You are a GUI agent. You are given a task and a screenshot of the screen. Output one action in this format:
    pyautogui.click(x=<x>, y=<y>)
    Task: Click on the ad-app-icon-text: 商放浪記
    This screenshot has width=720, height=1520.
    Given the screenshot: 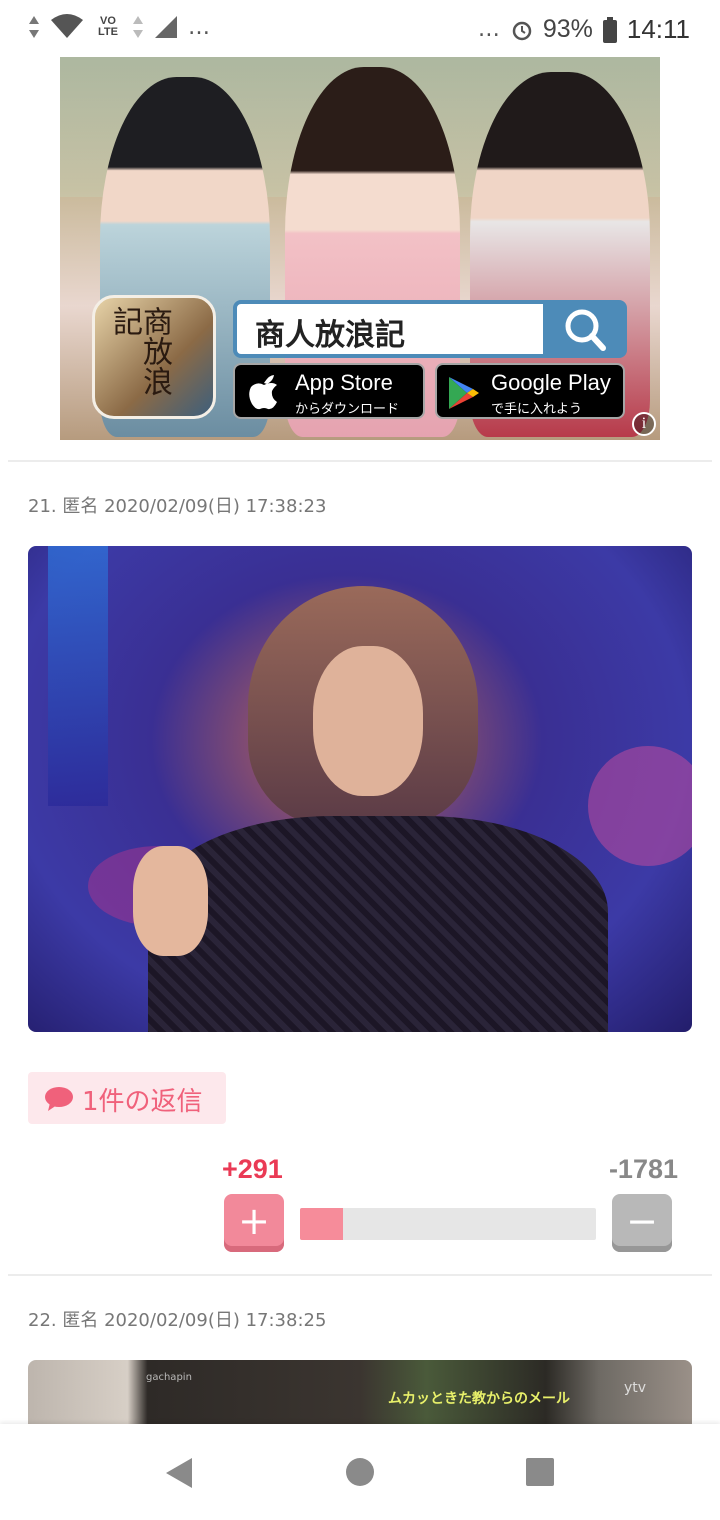 What is the action you would take?
    pyautogui.click(x=139, y=351)
    